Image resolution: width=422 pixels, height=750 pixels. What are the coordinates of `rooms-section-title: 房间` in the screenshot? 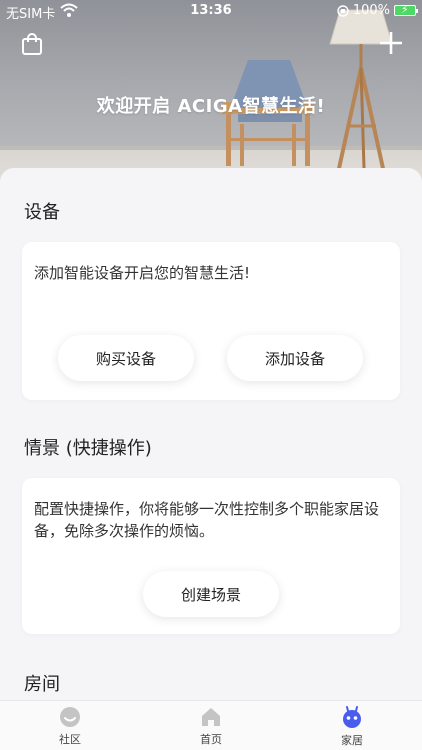 It's located at (42, 684).